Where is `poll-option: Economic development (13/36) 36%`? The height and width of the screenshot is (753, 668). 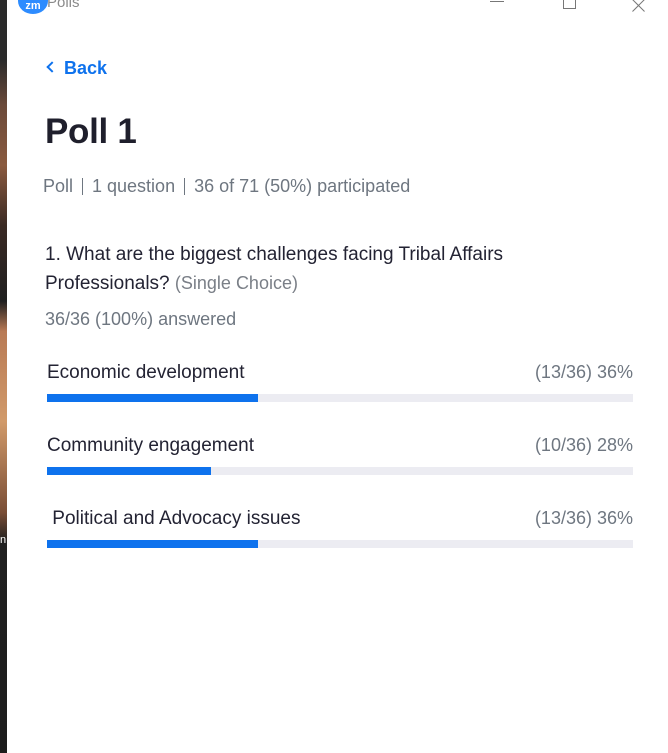
poll-option: Economic development (13/36) 36% is located at coordinates (340, 382).